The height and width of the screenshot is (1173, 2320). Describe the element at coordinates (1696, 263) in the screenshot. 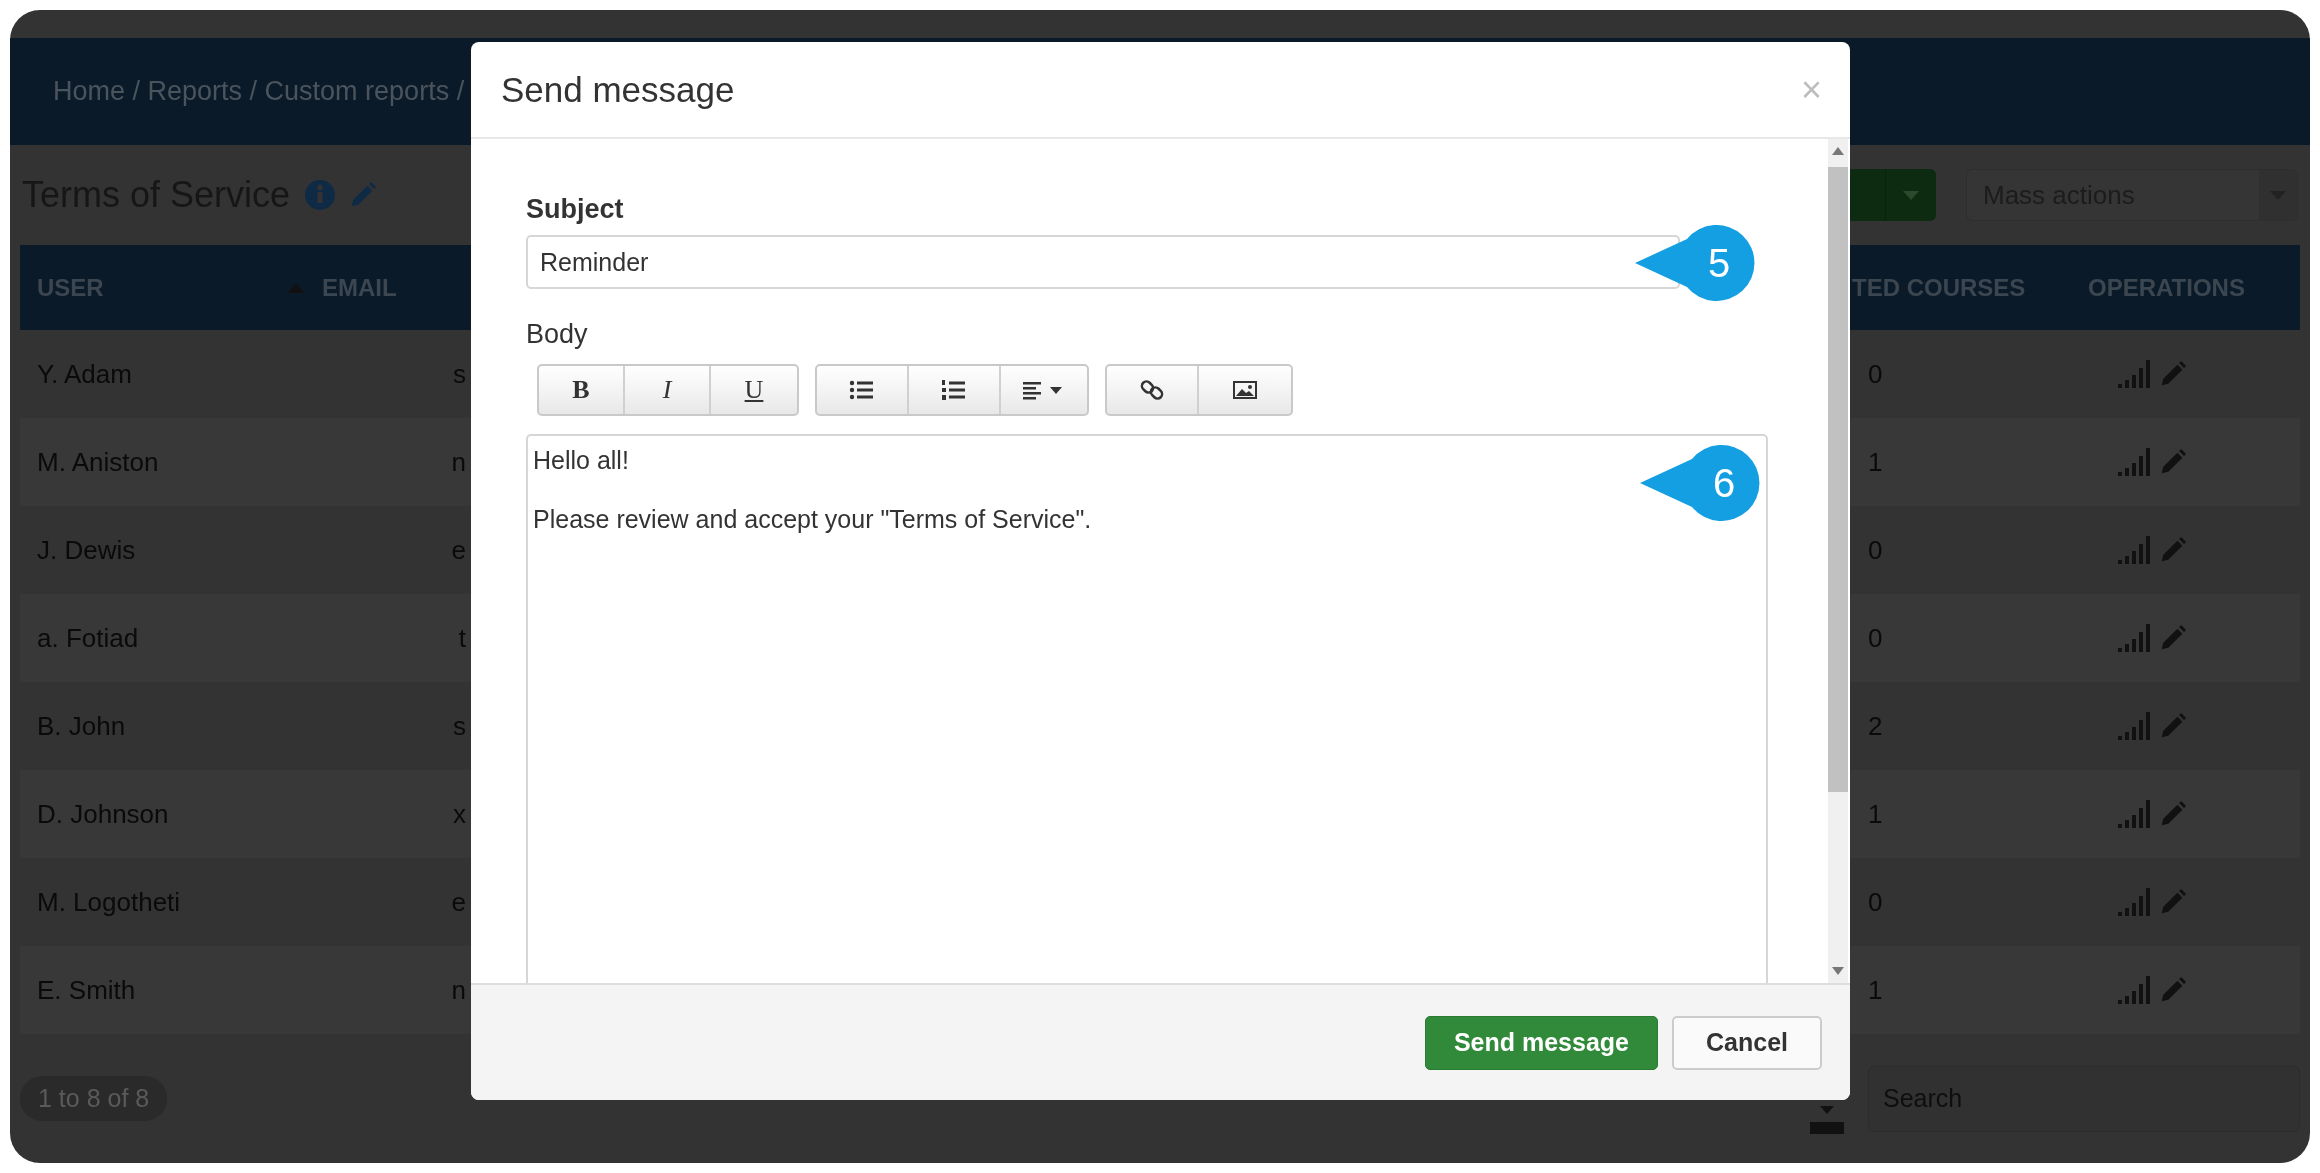

I see `step-callout: 5` at that location.